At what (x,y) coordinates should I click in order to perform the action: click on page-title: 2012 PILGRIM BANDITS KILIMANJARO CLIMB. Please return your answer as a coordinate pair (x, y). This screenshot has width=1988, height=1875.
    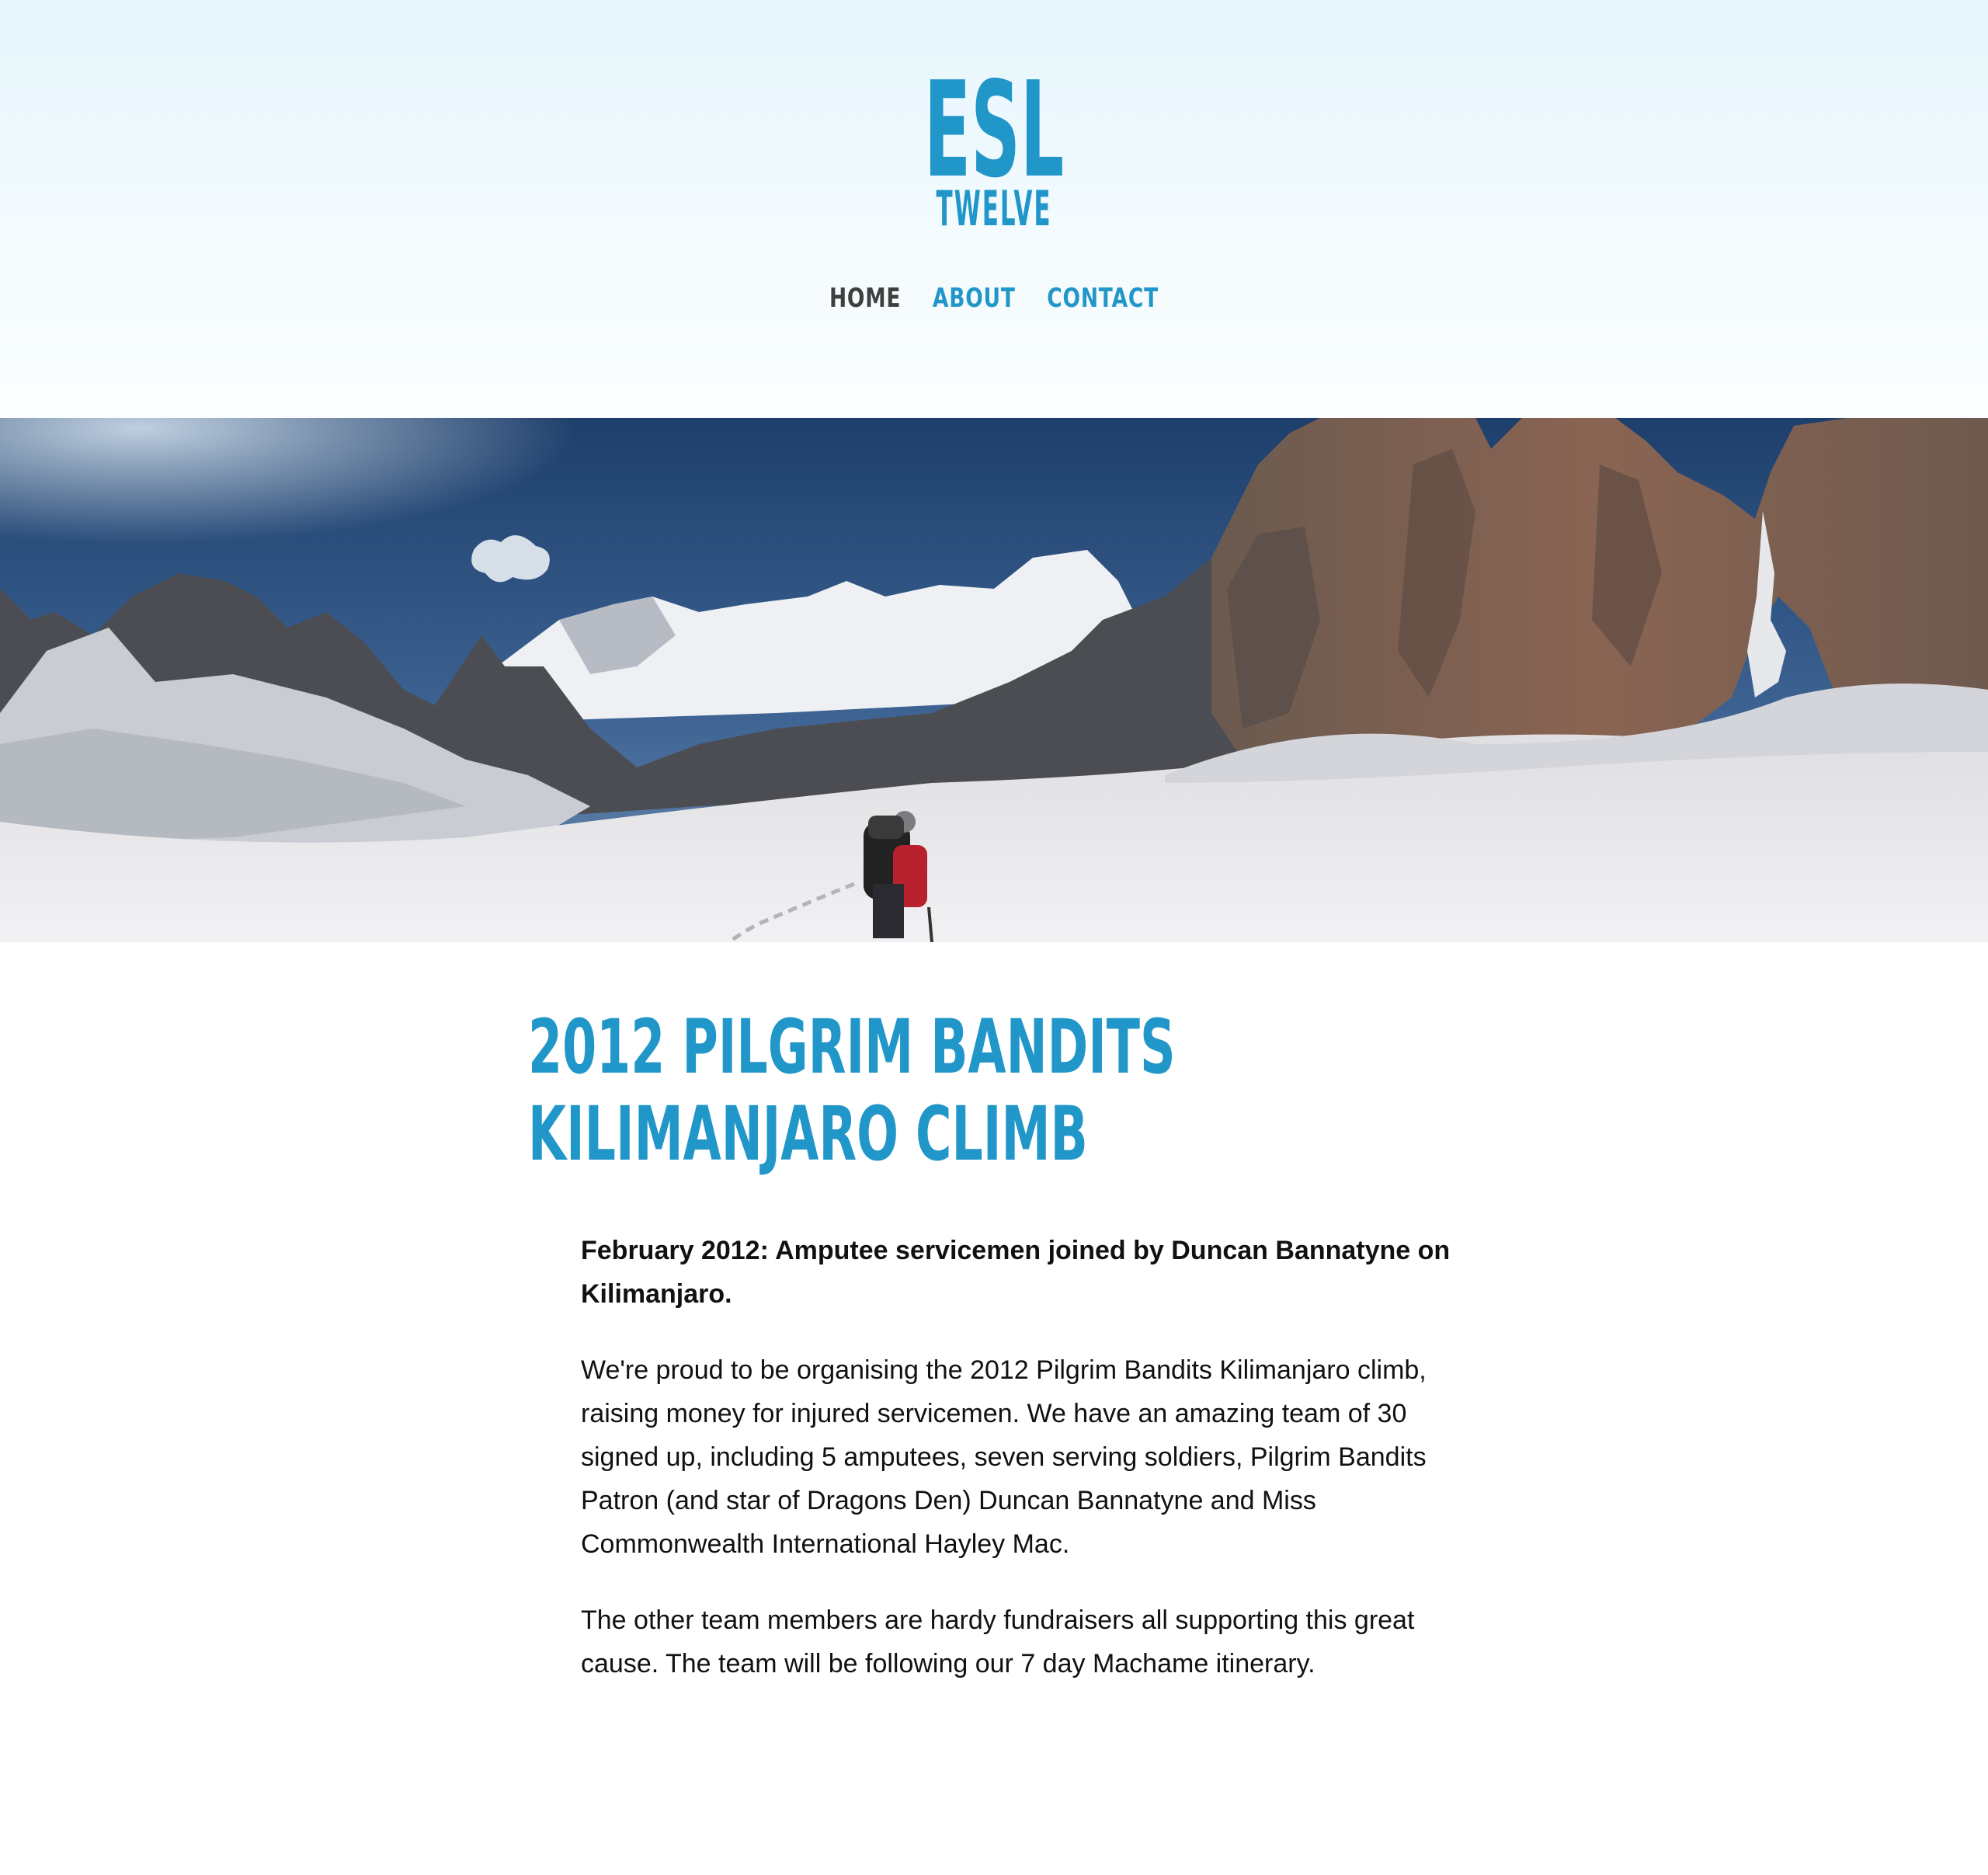
    Looking at the image, I should click on (852, 1091).